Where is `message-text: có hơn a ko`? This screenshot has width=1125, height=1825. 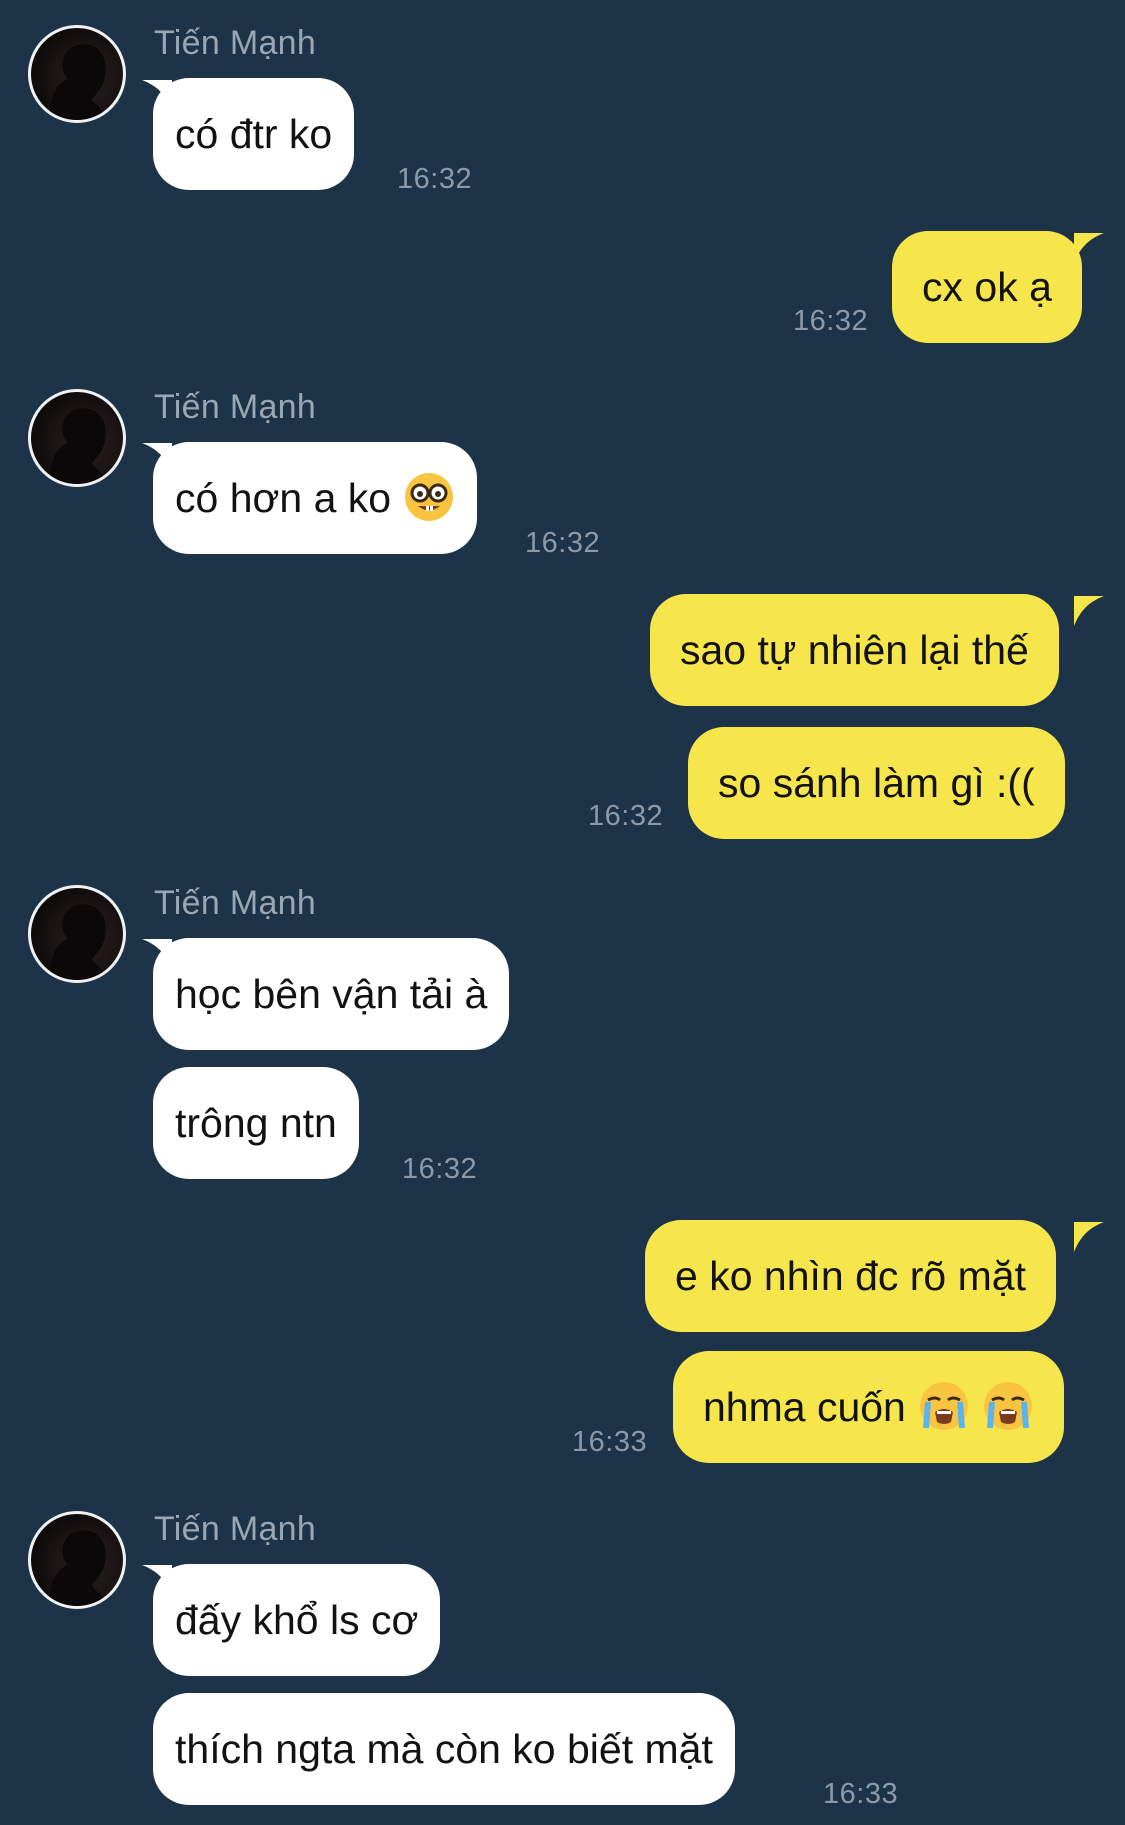 message-text: có hơn a ko is located at coordinates (283, 498).